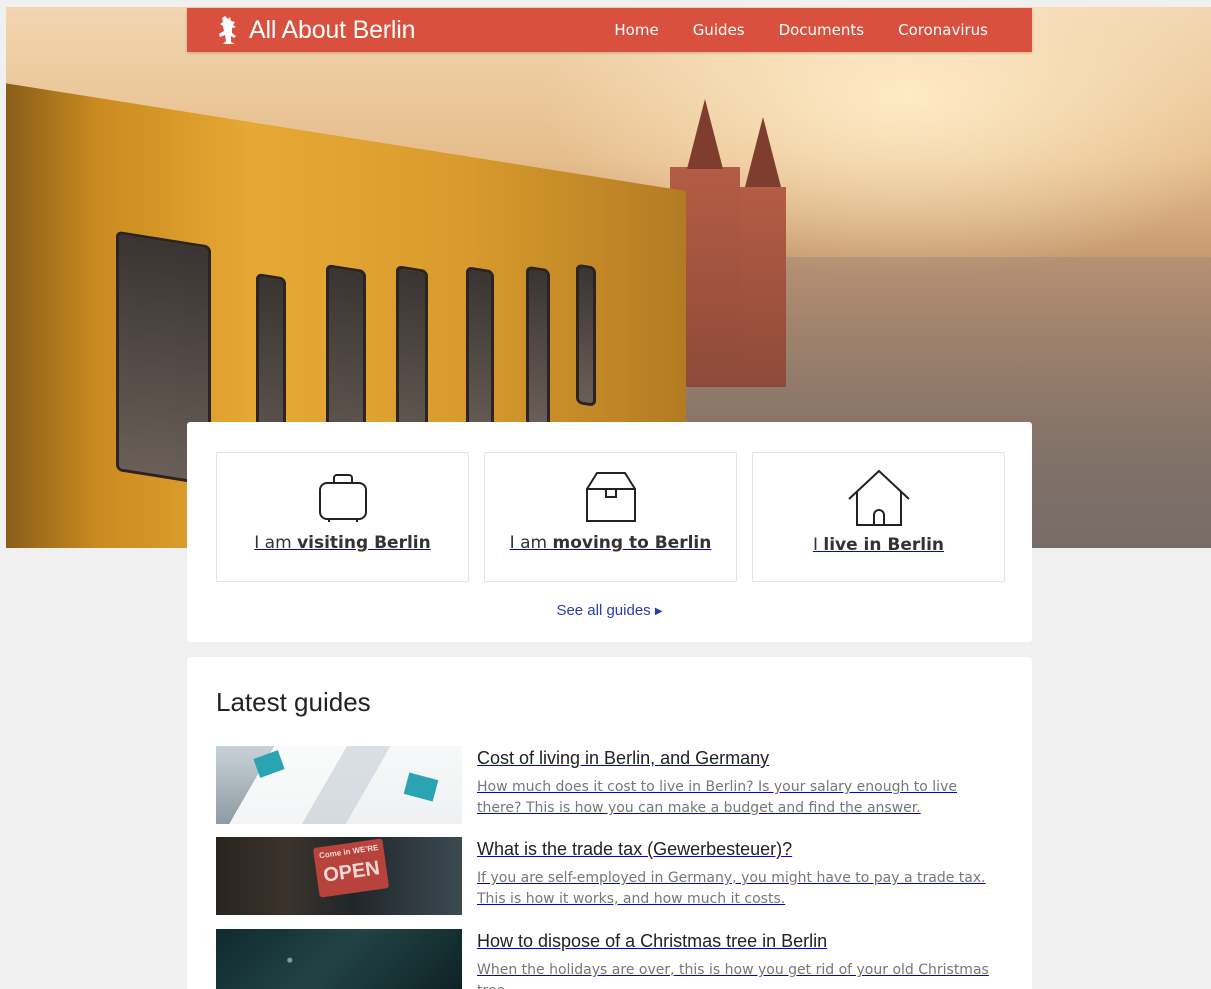 The width and height of the screenshot is (1211, 989). Describe the element at coordinates (623, 758) in the screenshot. I see `guide-title: Cost of living in Berlin, and Germany` at that location.